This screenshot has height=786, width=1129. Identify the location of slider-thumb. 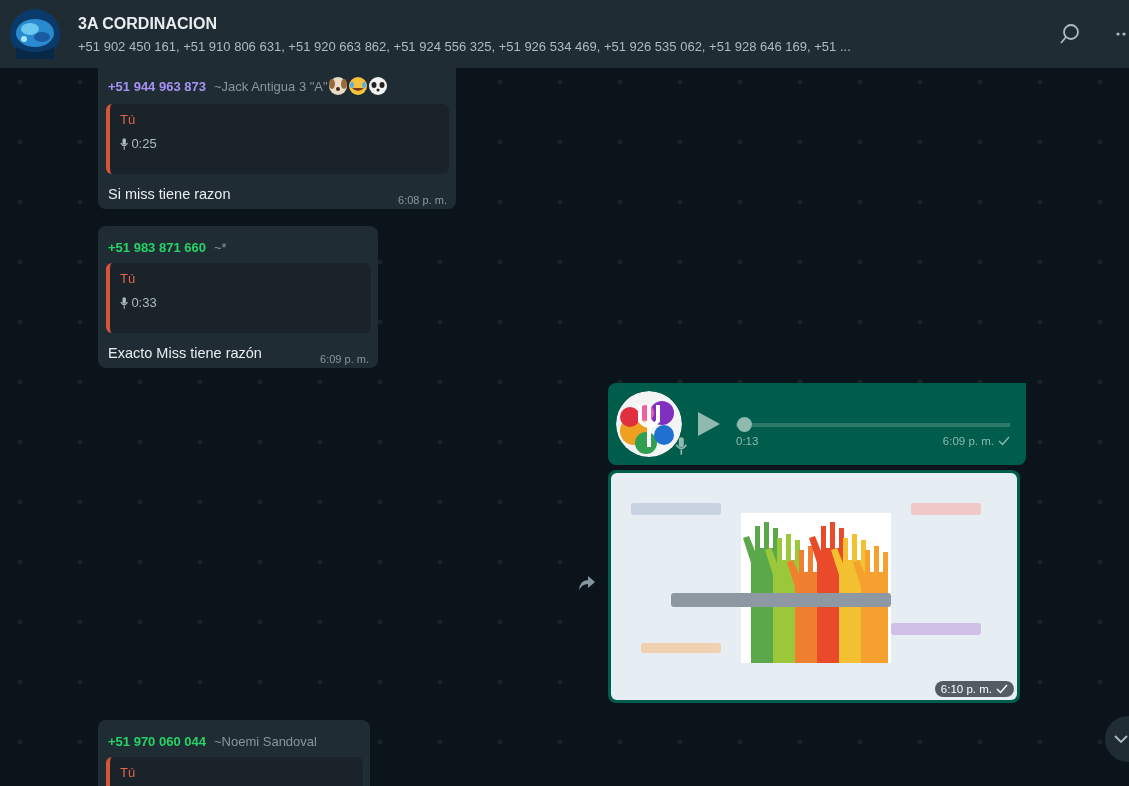
(744, 424).